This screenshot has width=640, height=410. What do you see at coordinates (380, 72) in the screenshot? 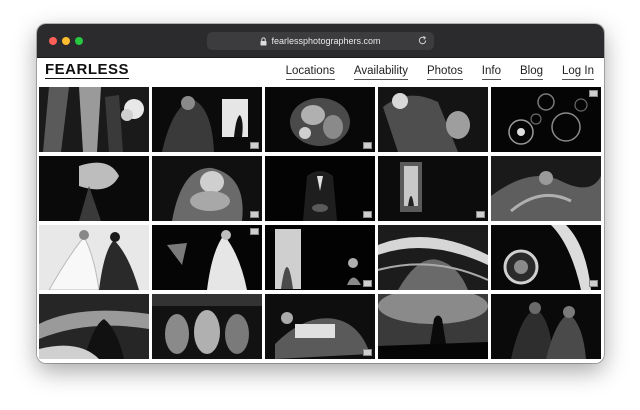
I see `nav-availability: Availability` at bounding box center [380, 72].